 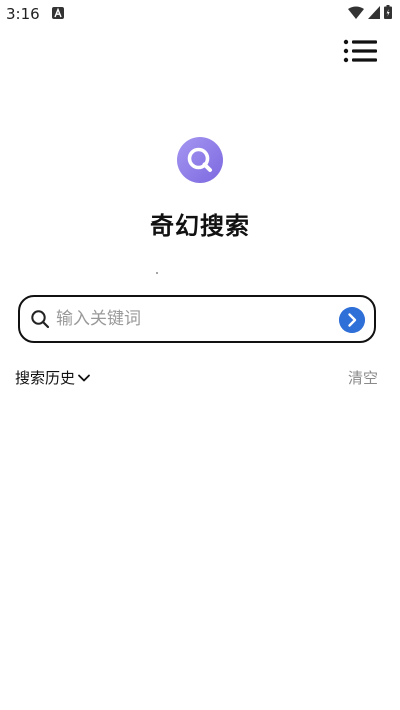 I want to click on arrow-right-icon, so click(x=352, y=320).